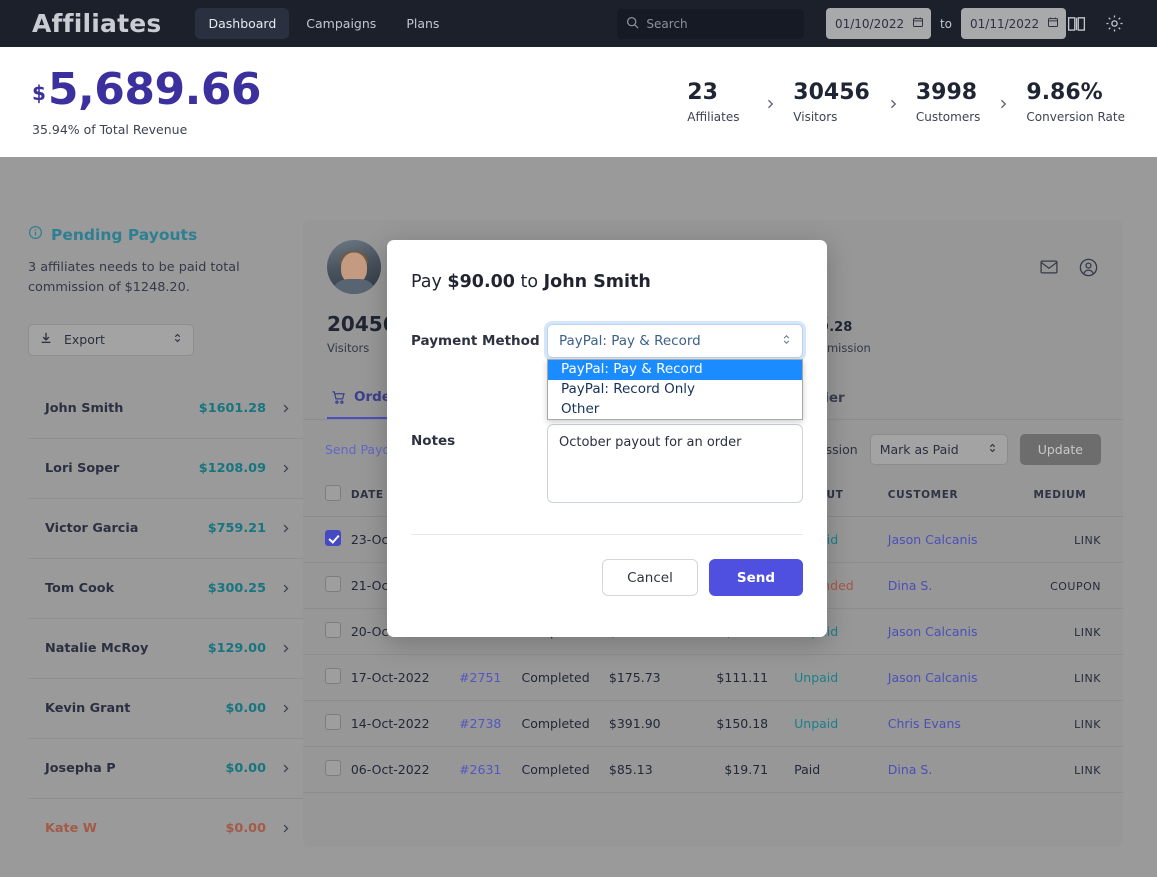 Image resolution: width=1157 pixels, height=877 pixels. Describe the element at coordinates (656, 677) in the screenshot. I see `cell-total: $175.73` at that location.